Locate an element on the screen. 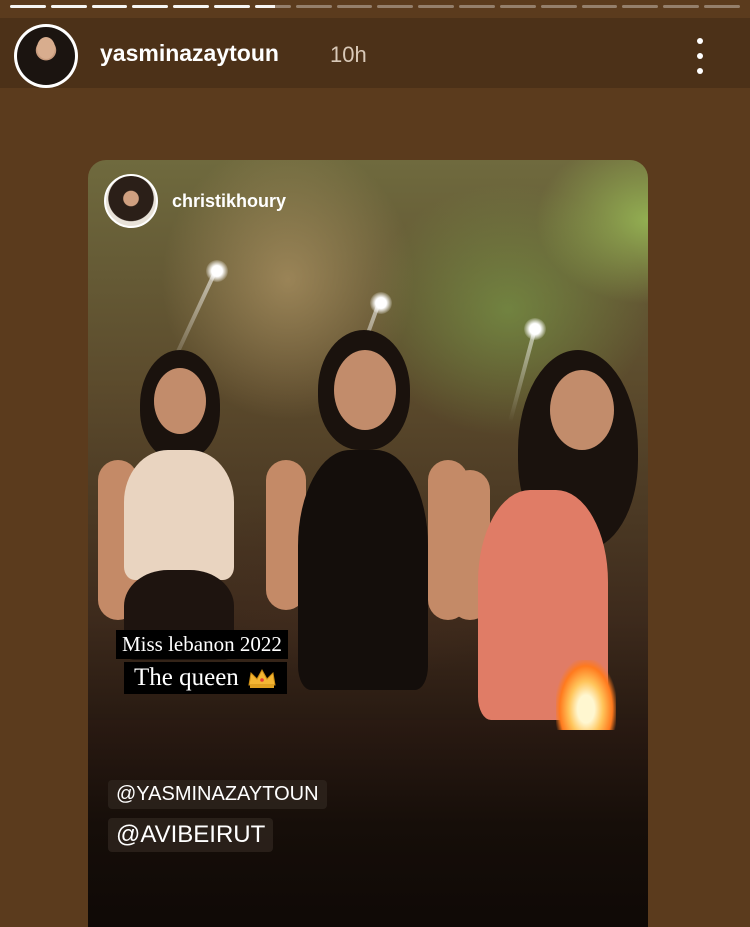 The image size is (750, 927). source-username: christikhoury is located at coordinates (229, 201).